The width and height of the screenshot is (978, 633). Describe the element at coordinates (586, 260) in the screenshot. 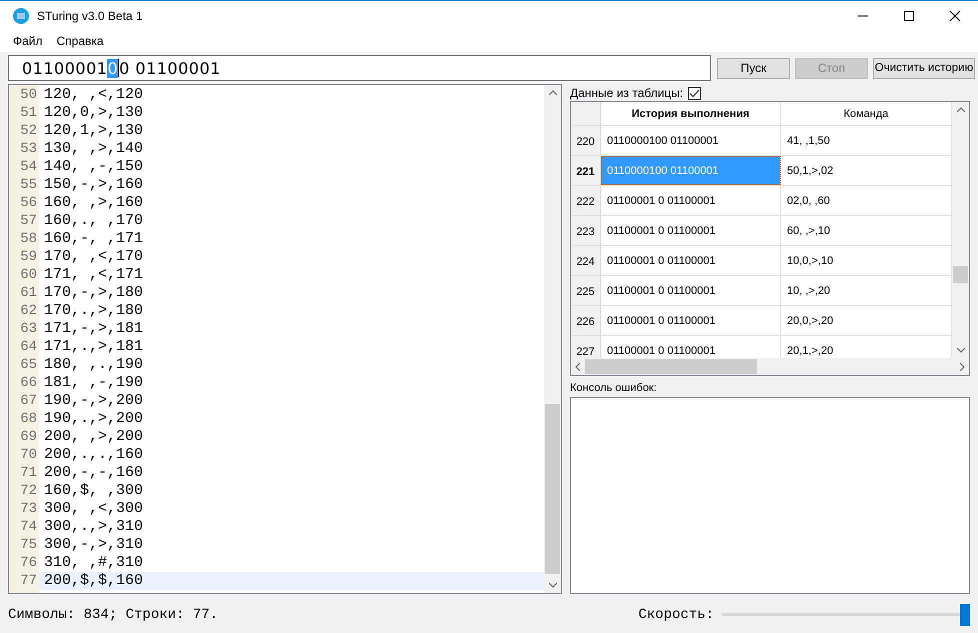

I see `row-header: 224` at that location.